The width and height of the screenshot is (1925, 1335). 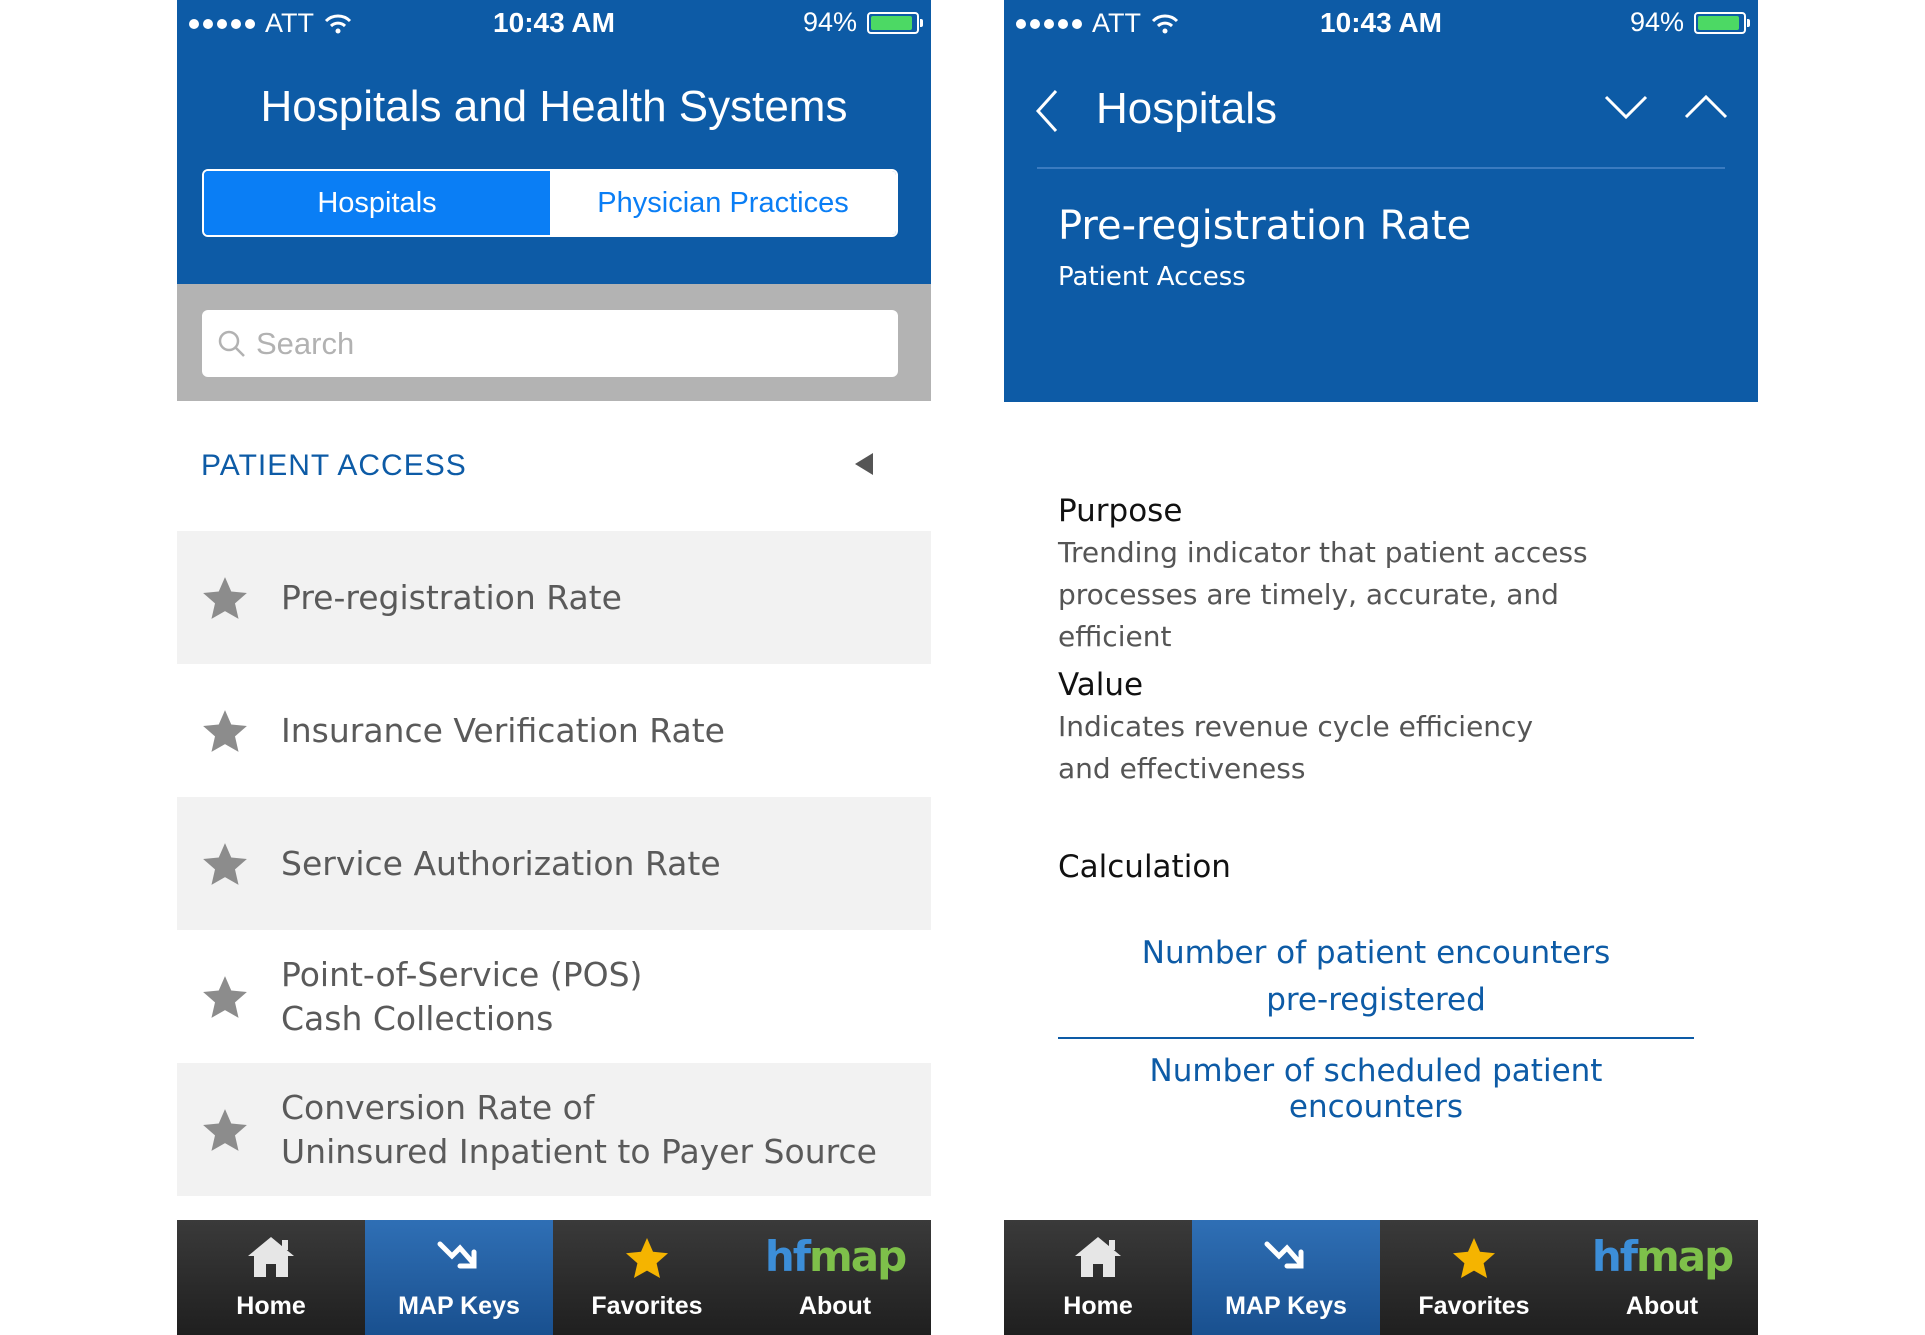 I want to click on segment-hospitals: Hospitals, so click(x=377, y=203).